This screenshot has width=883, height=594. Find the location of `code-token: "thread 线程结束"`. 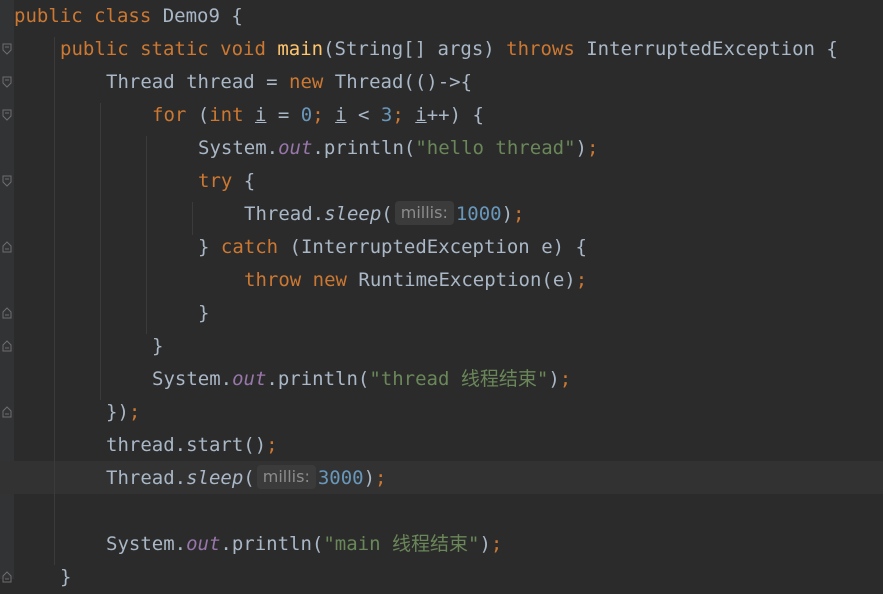

code-token: "thread 线程结束" is located at coordinates (459, 379).